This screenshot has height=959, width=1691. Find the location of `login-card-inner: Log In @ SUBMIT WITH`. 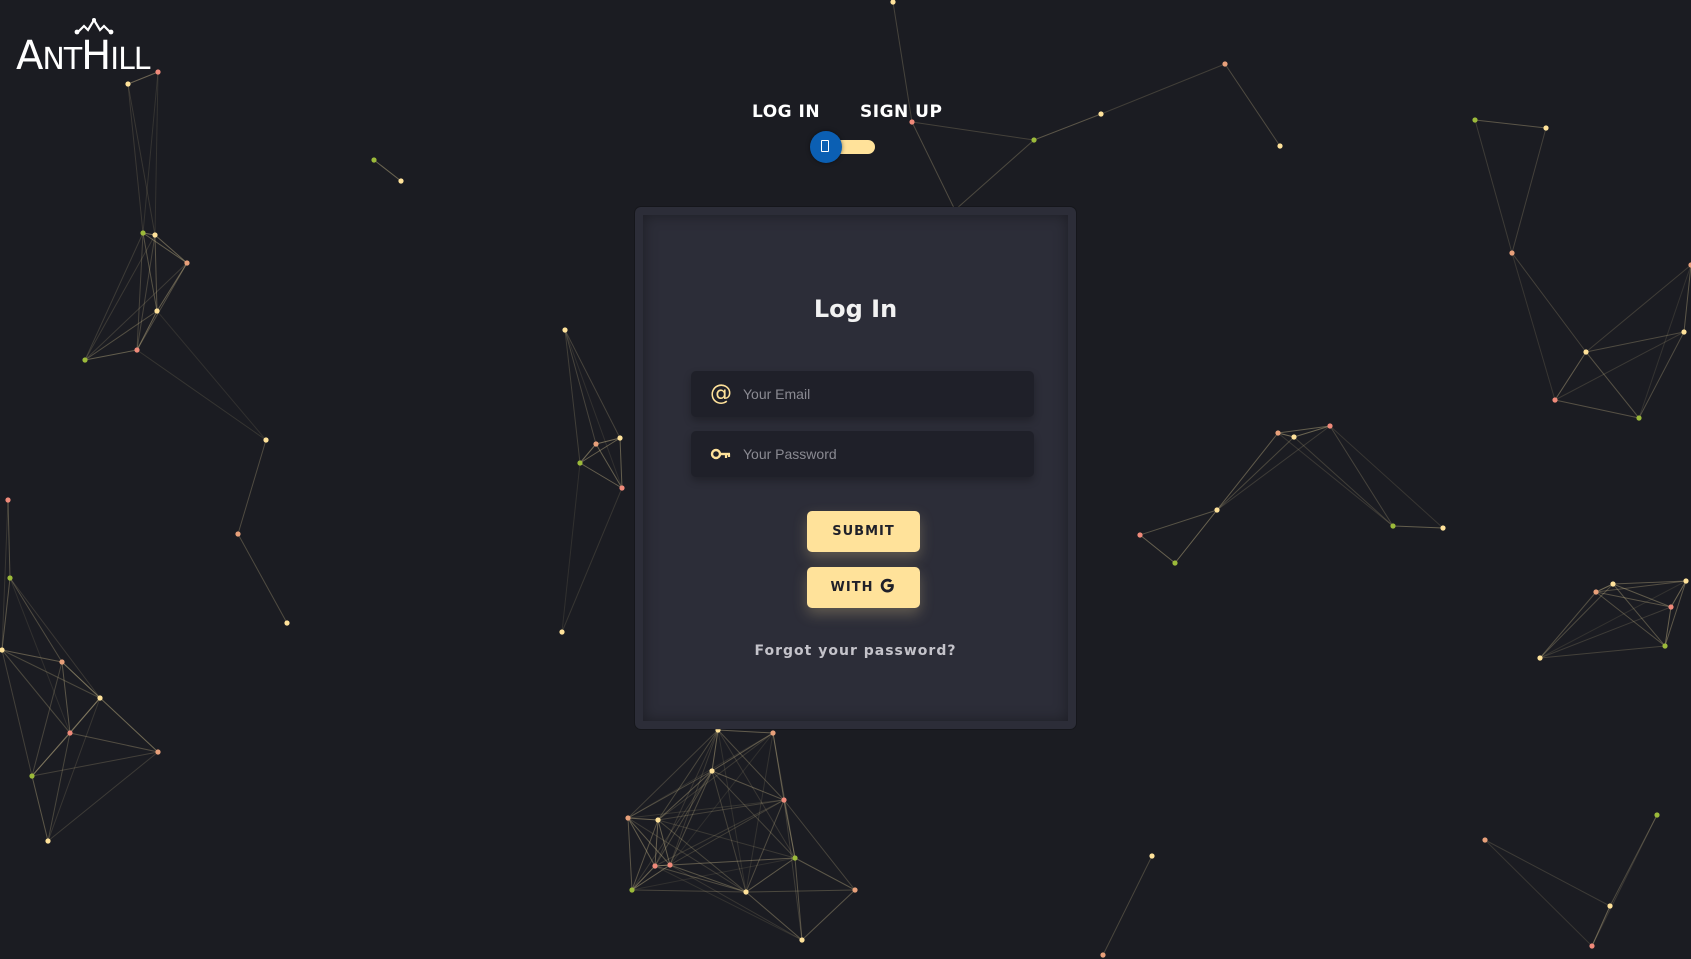

login-card-inner: Log In @ SUBMIT WITH is located at coordinates (855, 468).